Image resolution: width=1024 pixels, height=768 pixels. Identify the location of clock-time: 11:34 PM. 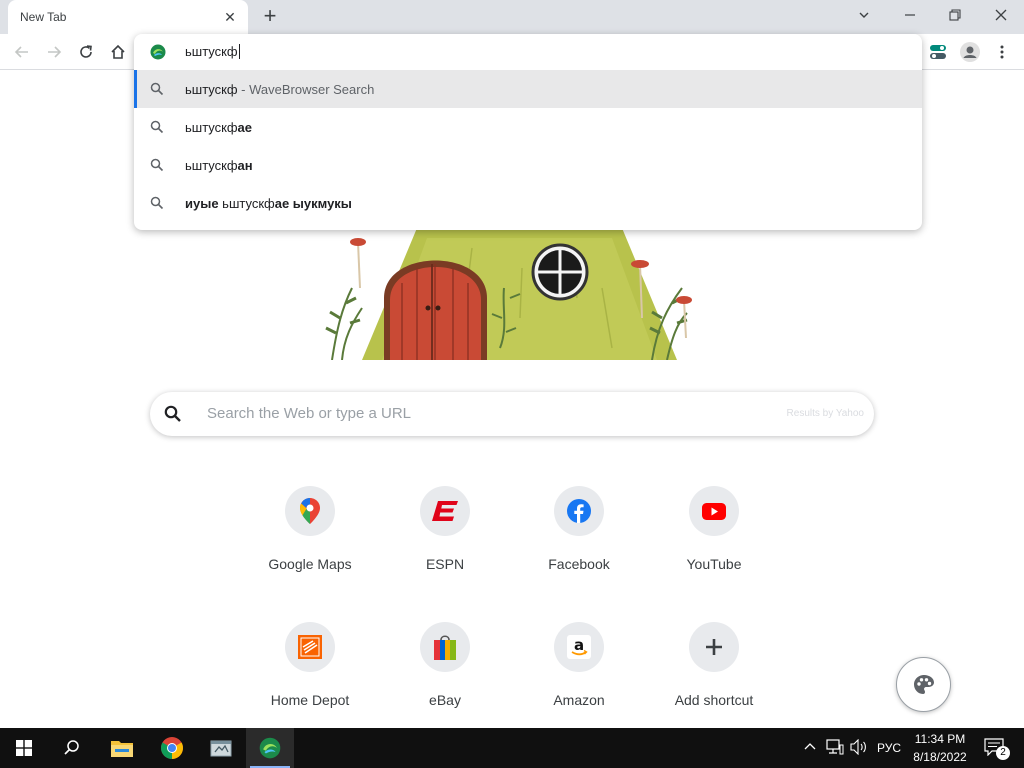
(940, 739).